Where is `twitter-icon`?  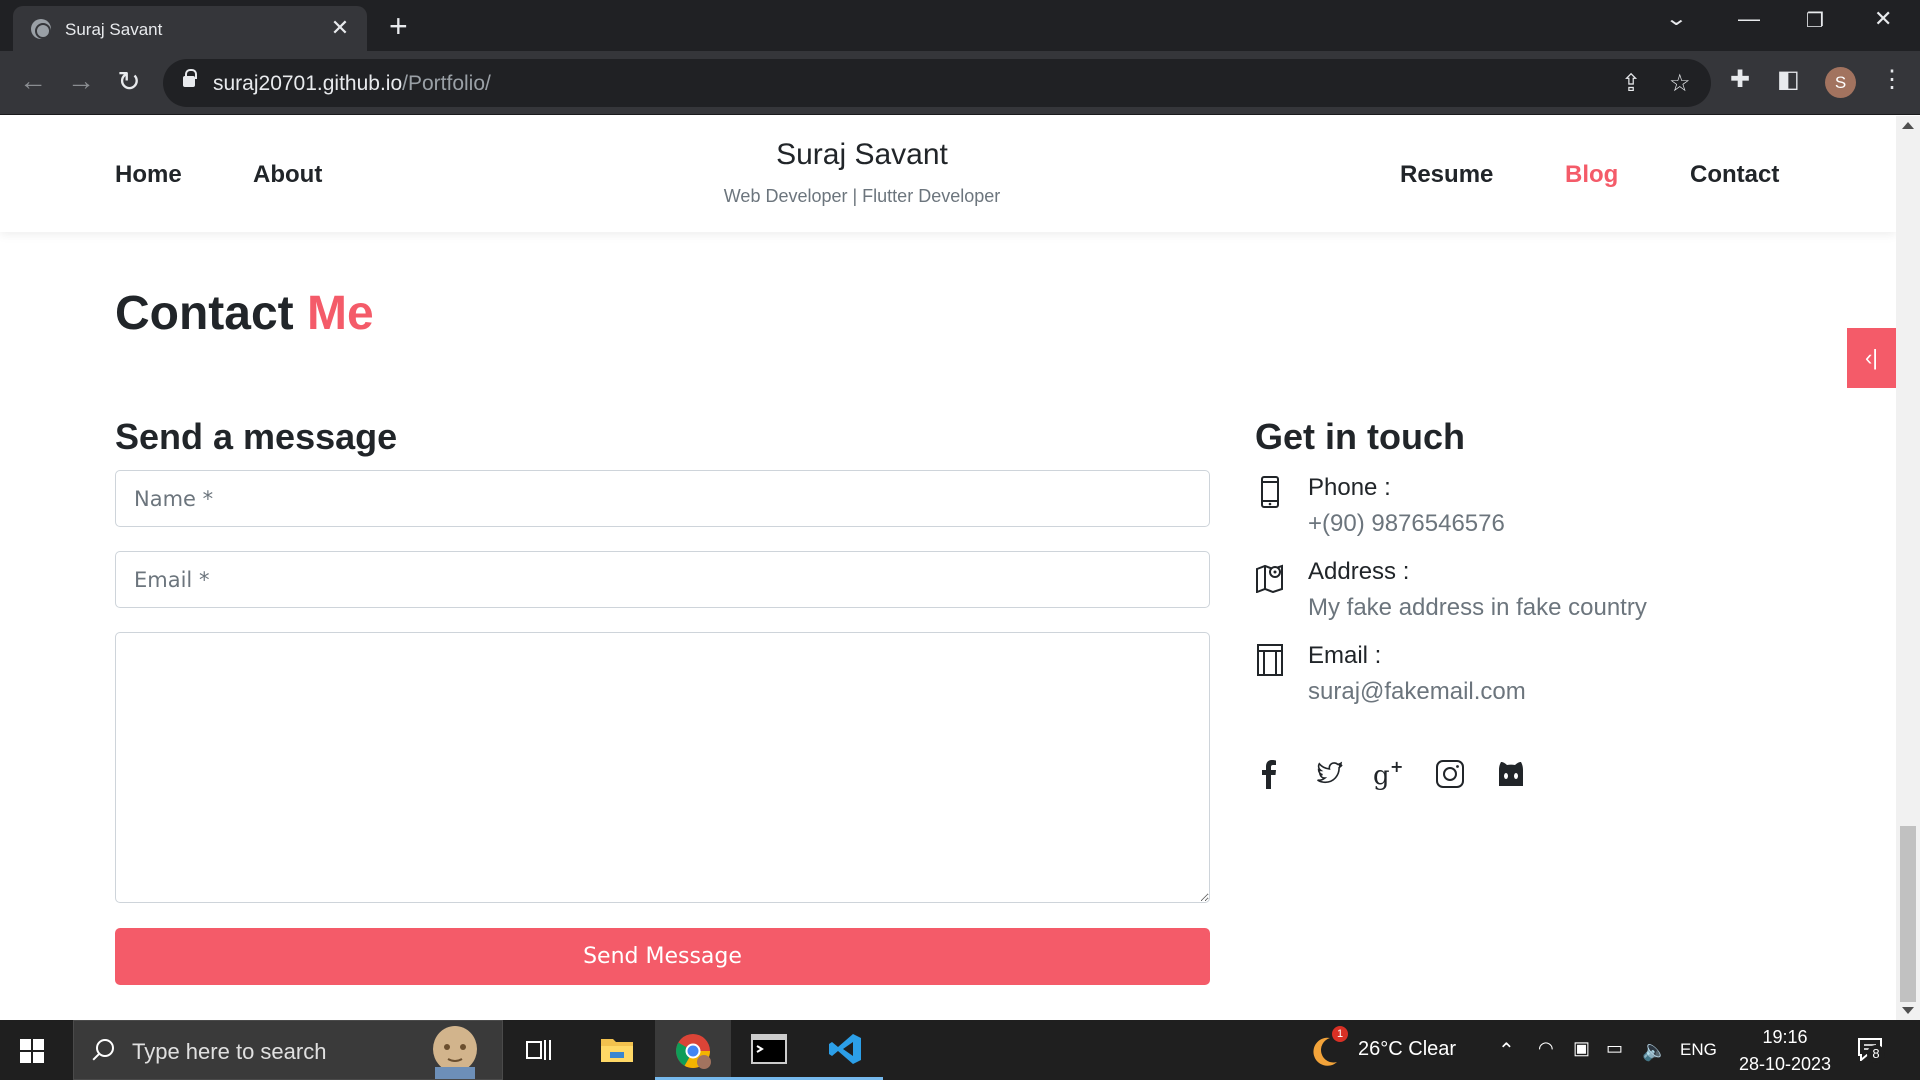
twitter-icon is located at coordinates (1329, 774).